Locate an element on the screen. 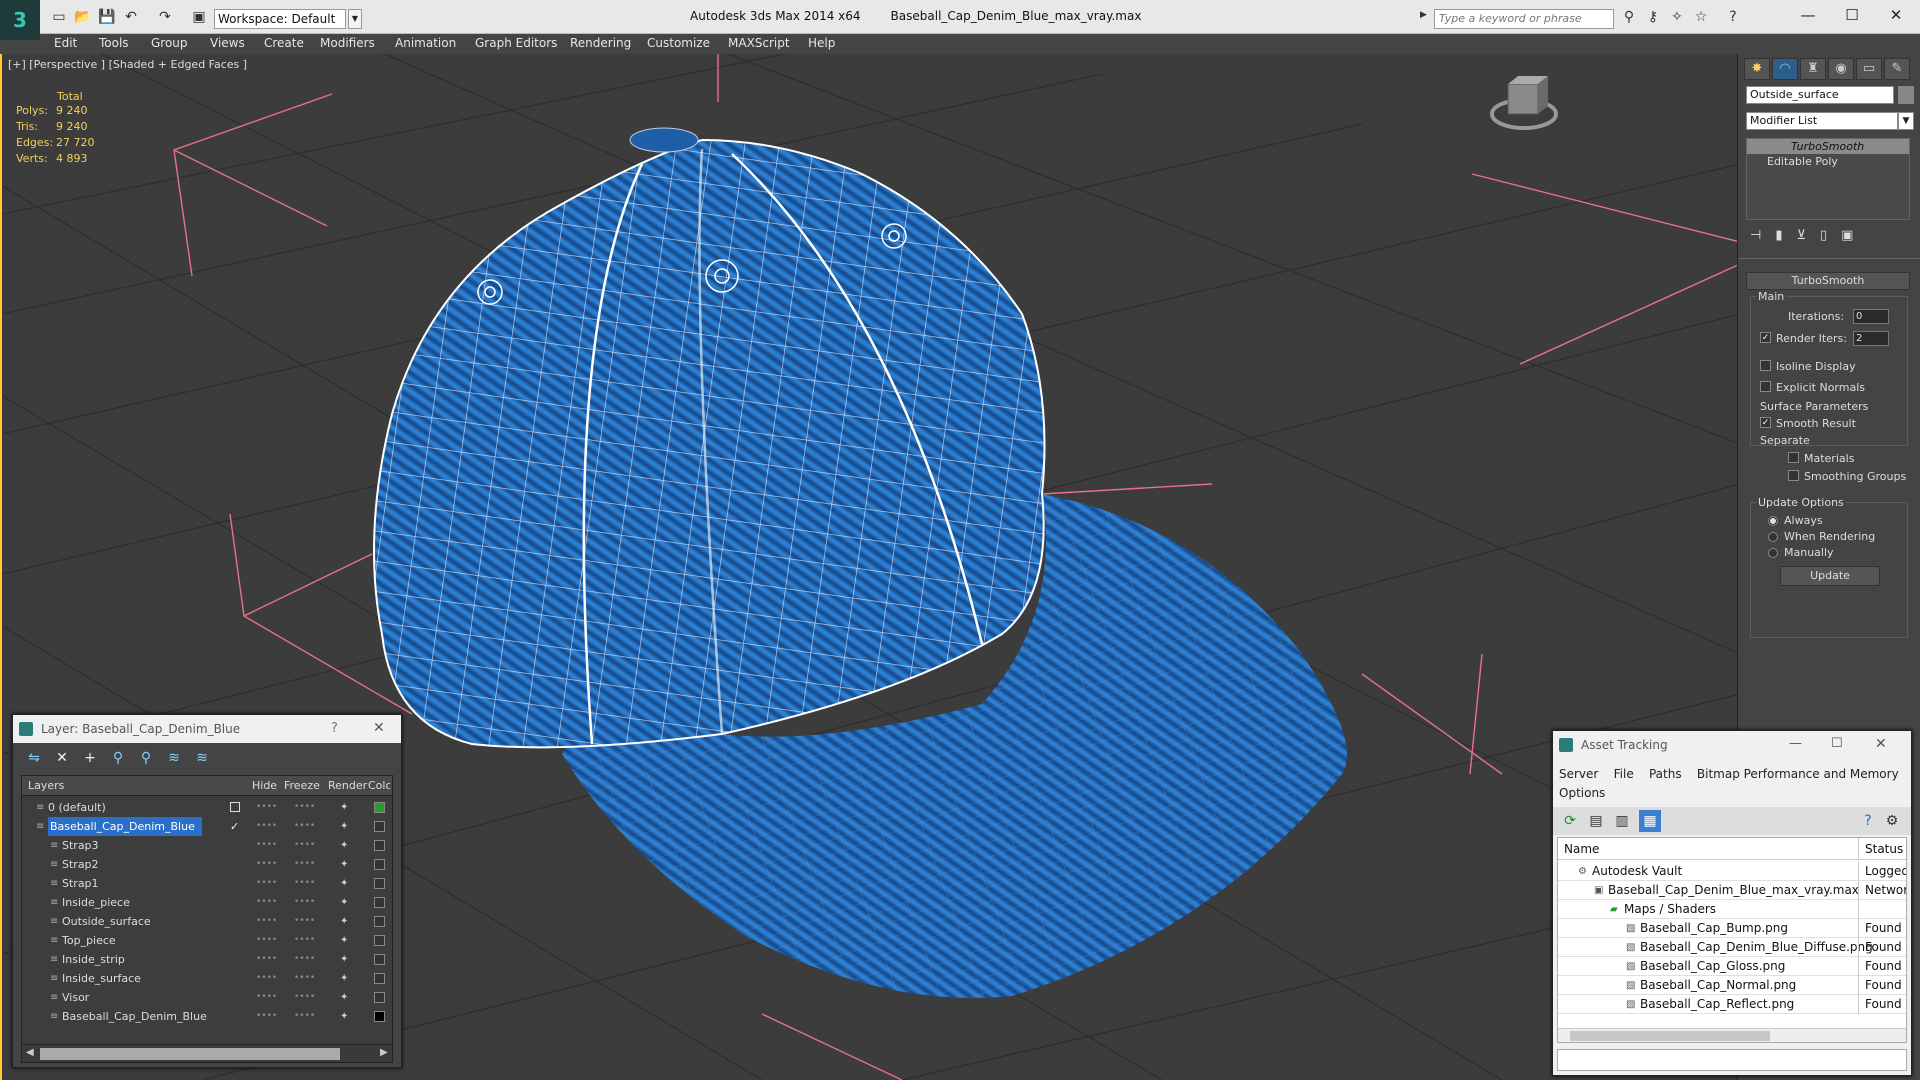  scrollbar-thumb is located at coordinates (1670, 1036).